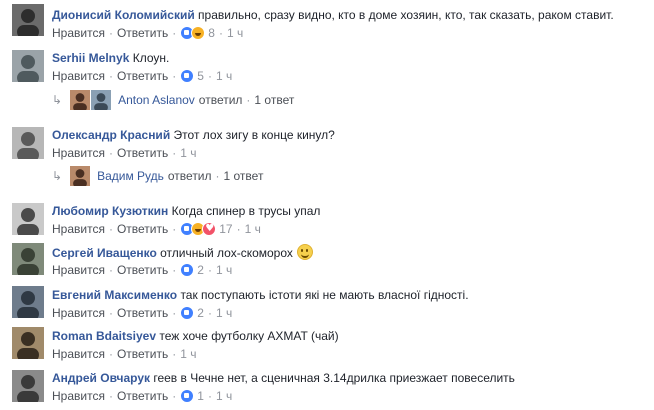 The image size is (654, 410). I want to click on comment-actions: Нравится · Ответить · 1 ч, so click(124, 354).